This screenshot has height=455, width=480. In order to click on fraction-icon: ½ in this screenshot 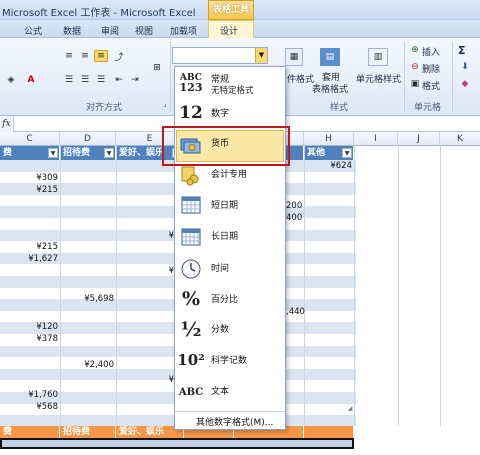, I will do `click(191, 329)`.